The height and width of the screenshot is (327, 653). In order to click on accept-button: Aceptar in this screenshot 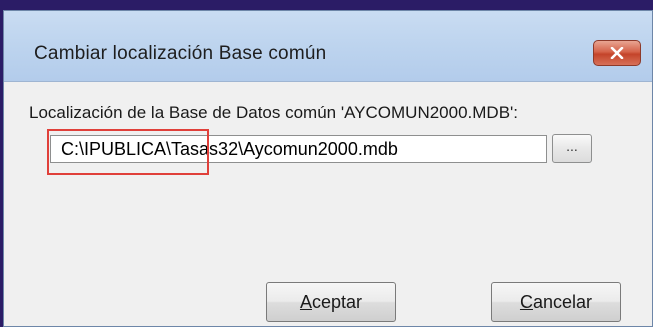, I will do `click(331, 302)`.